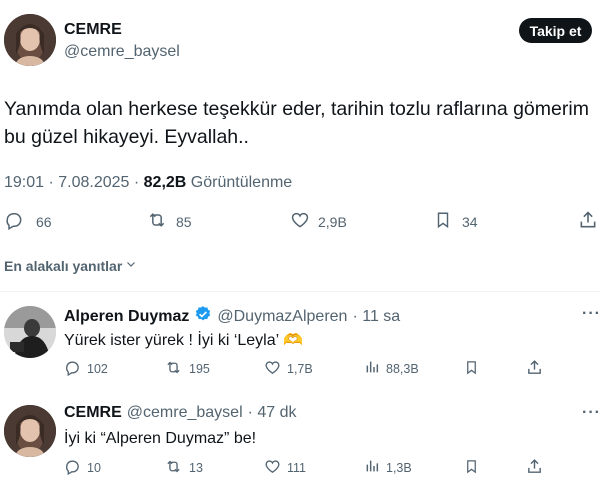  What do you see at coordinates (74, 182) in the screenshot?
I see `tweet-timestamp: 19:01 · 7.08.2025 ·` at bounding box center [74, 182].